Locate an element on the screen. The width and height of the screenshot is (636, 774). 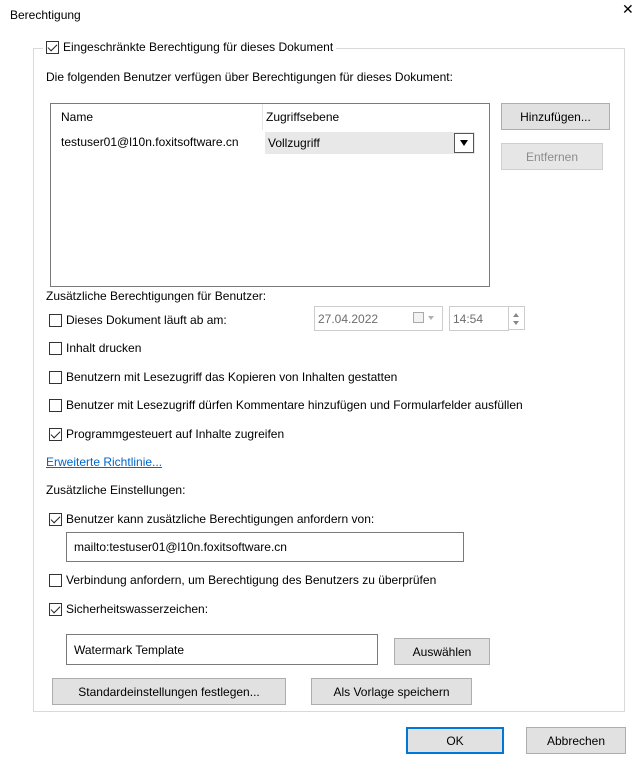
ok-button: OK is located at coordinates (455, 740).